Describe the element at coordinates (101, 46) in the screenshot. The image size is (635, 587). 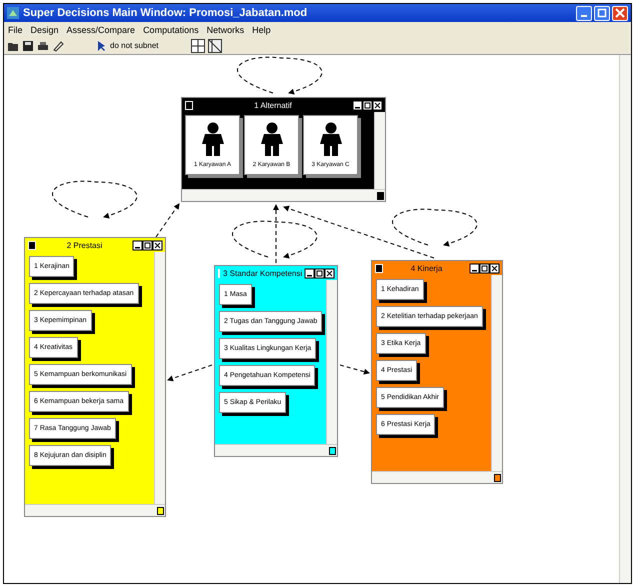
I see `cursor-icon` at that location.